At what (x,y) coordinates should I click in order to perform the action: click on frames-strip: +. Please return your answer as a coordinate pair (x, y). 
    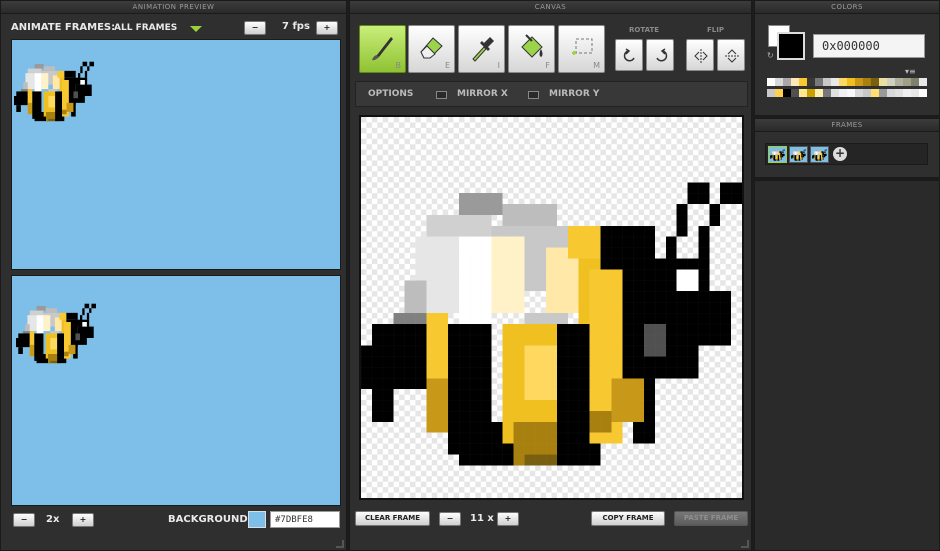
    Looking at the image, I should click on (846, 154).